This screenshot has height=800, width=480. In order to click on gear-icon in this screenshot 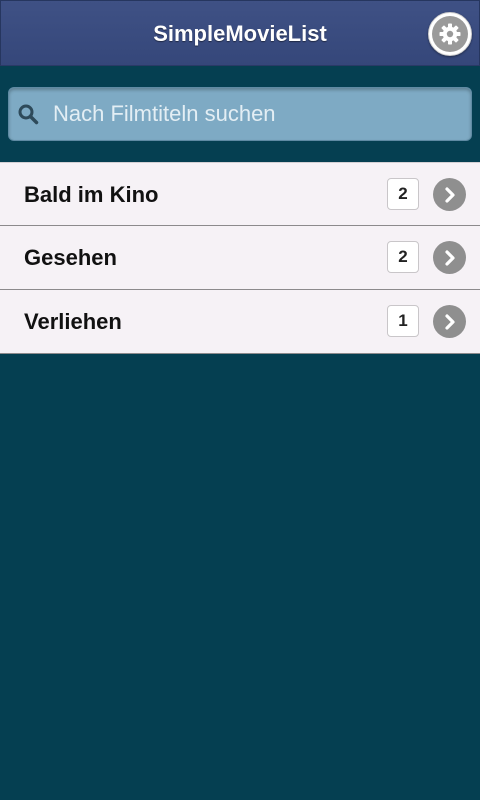, I will do `click(450, 34)`.